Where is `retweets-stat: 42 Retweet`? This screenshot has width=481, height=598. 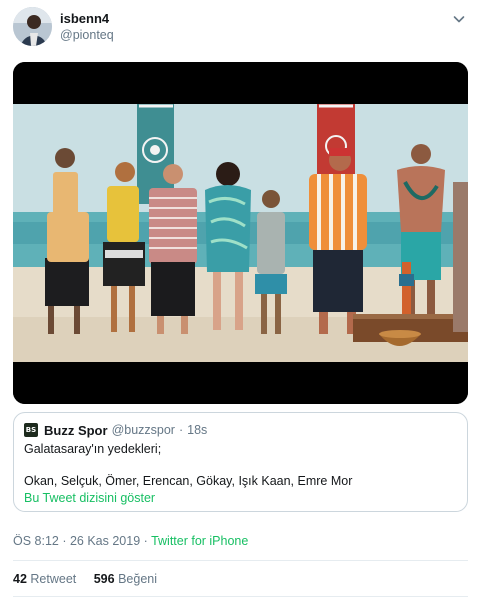 retweets-stat: 42 Retweet is located at coordinates (44, 579).